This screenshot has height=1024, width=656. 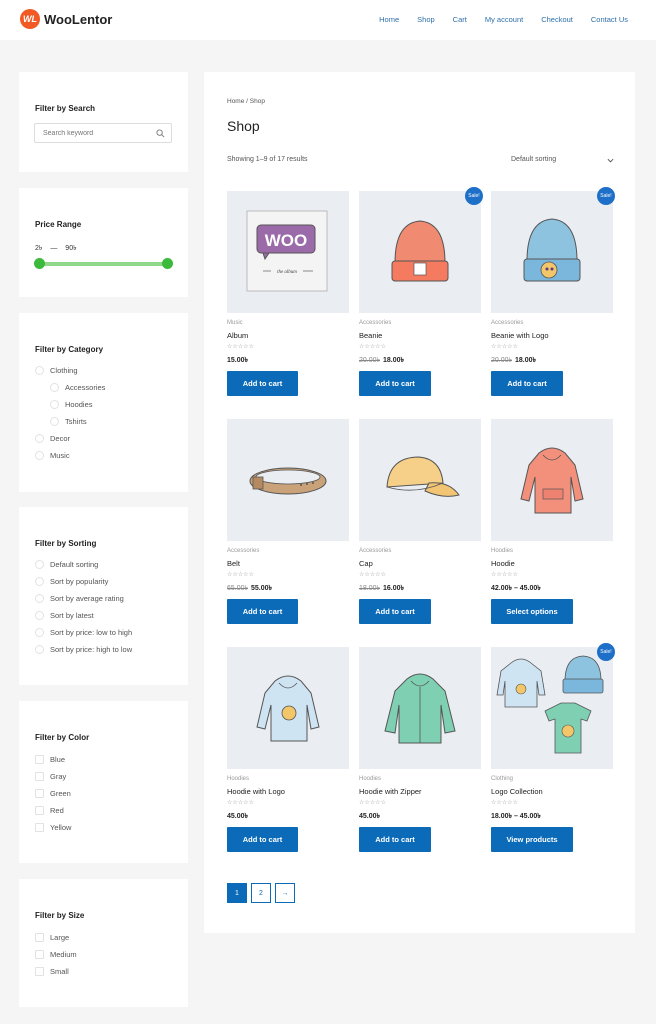 What do you see at coordinates (261, 893) in the screenshot?
I see `page-2-button: 2` at bounding box center [261, 893].